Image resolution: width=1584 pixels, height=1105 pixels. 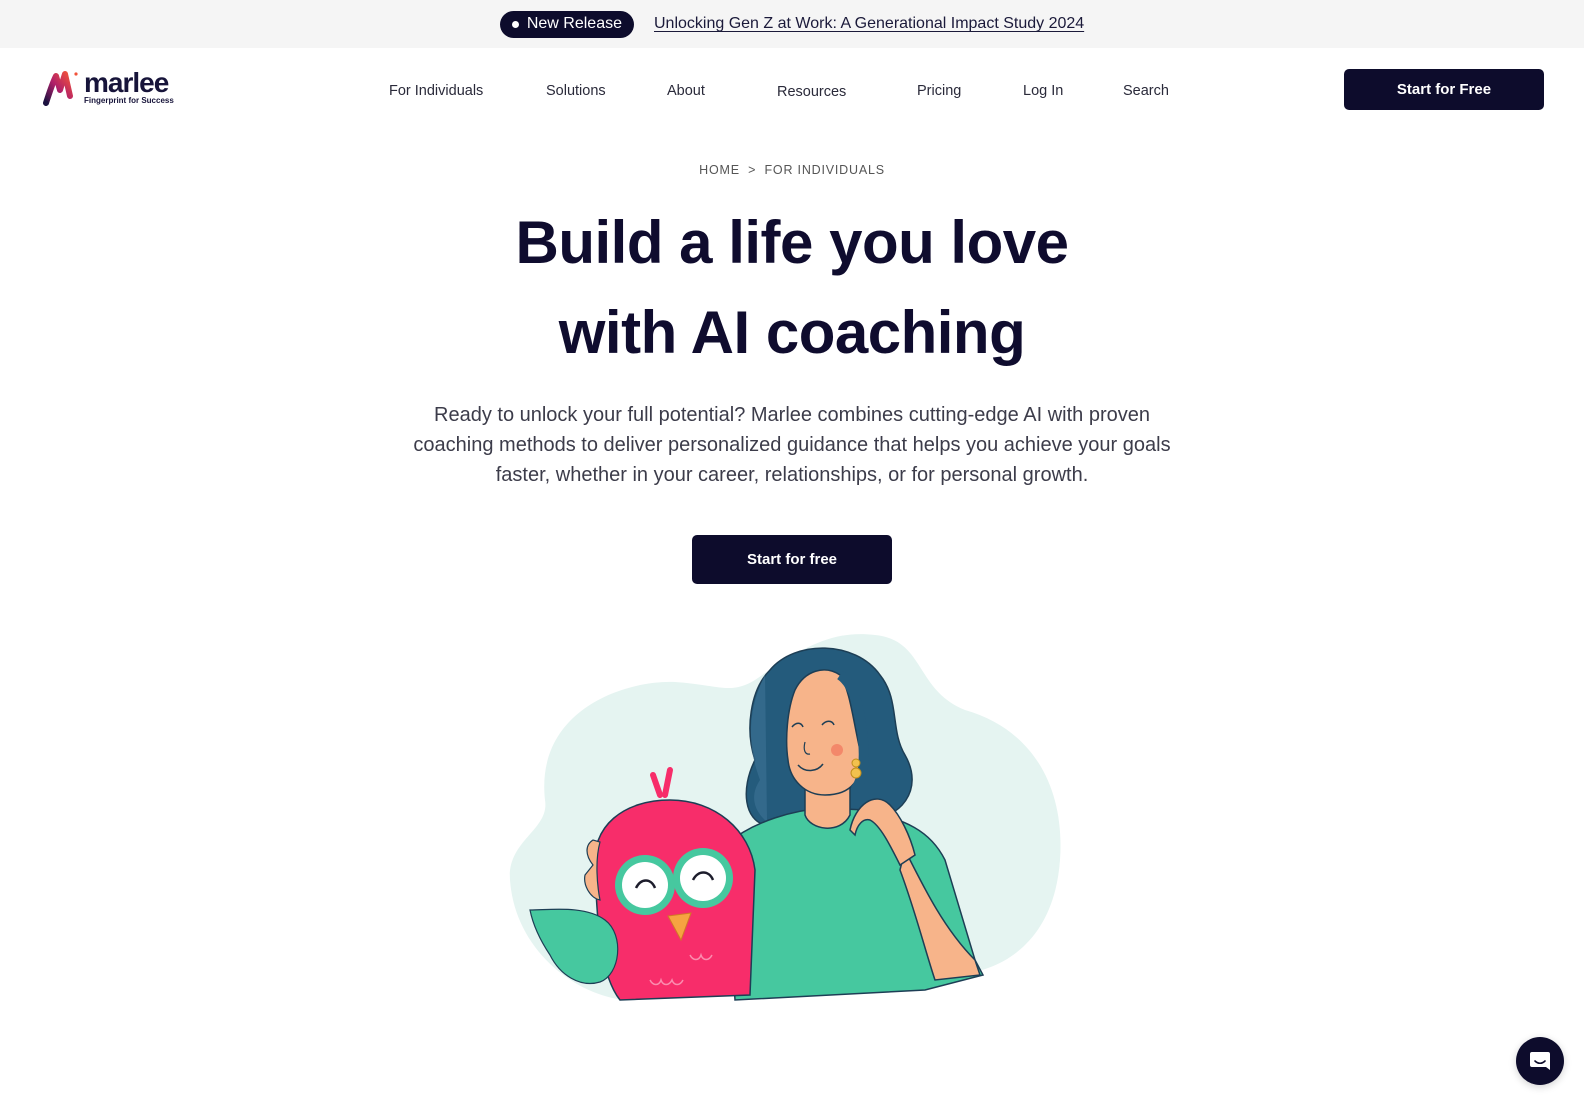 What do you see at coordinates (574, 23) in the screenshot?
I see `badge-label: New Release` at bounding box center [574, 23].